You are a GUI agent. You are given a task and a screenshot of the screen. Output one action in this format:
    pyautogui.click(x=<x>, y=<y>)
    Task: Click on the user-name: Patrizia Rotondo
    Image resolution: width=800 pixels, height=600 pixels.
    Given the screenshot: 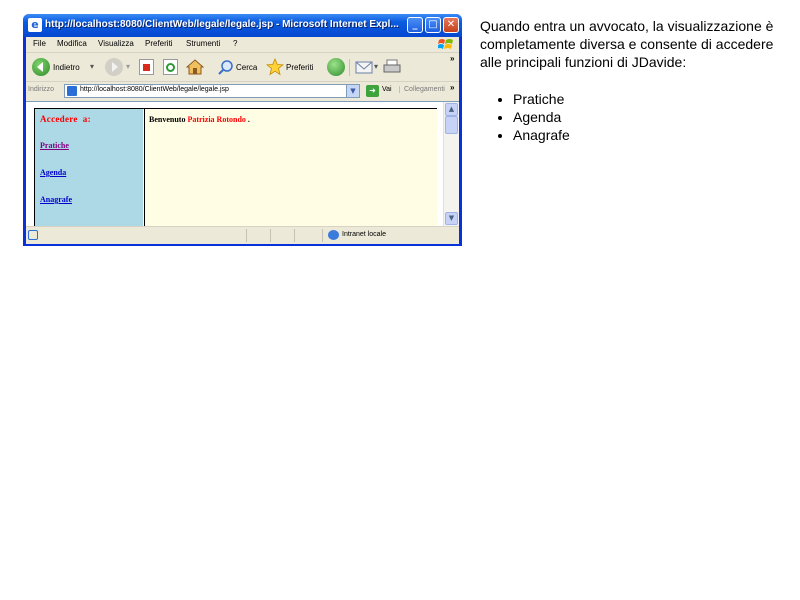 What is the action you would take?
    pyautogui.click(x=216, y=119)
    